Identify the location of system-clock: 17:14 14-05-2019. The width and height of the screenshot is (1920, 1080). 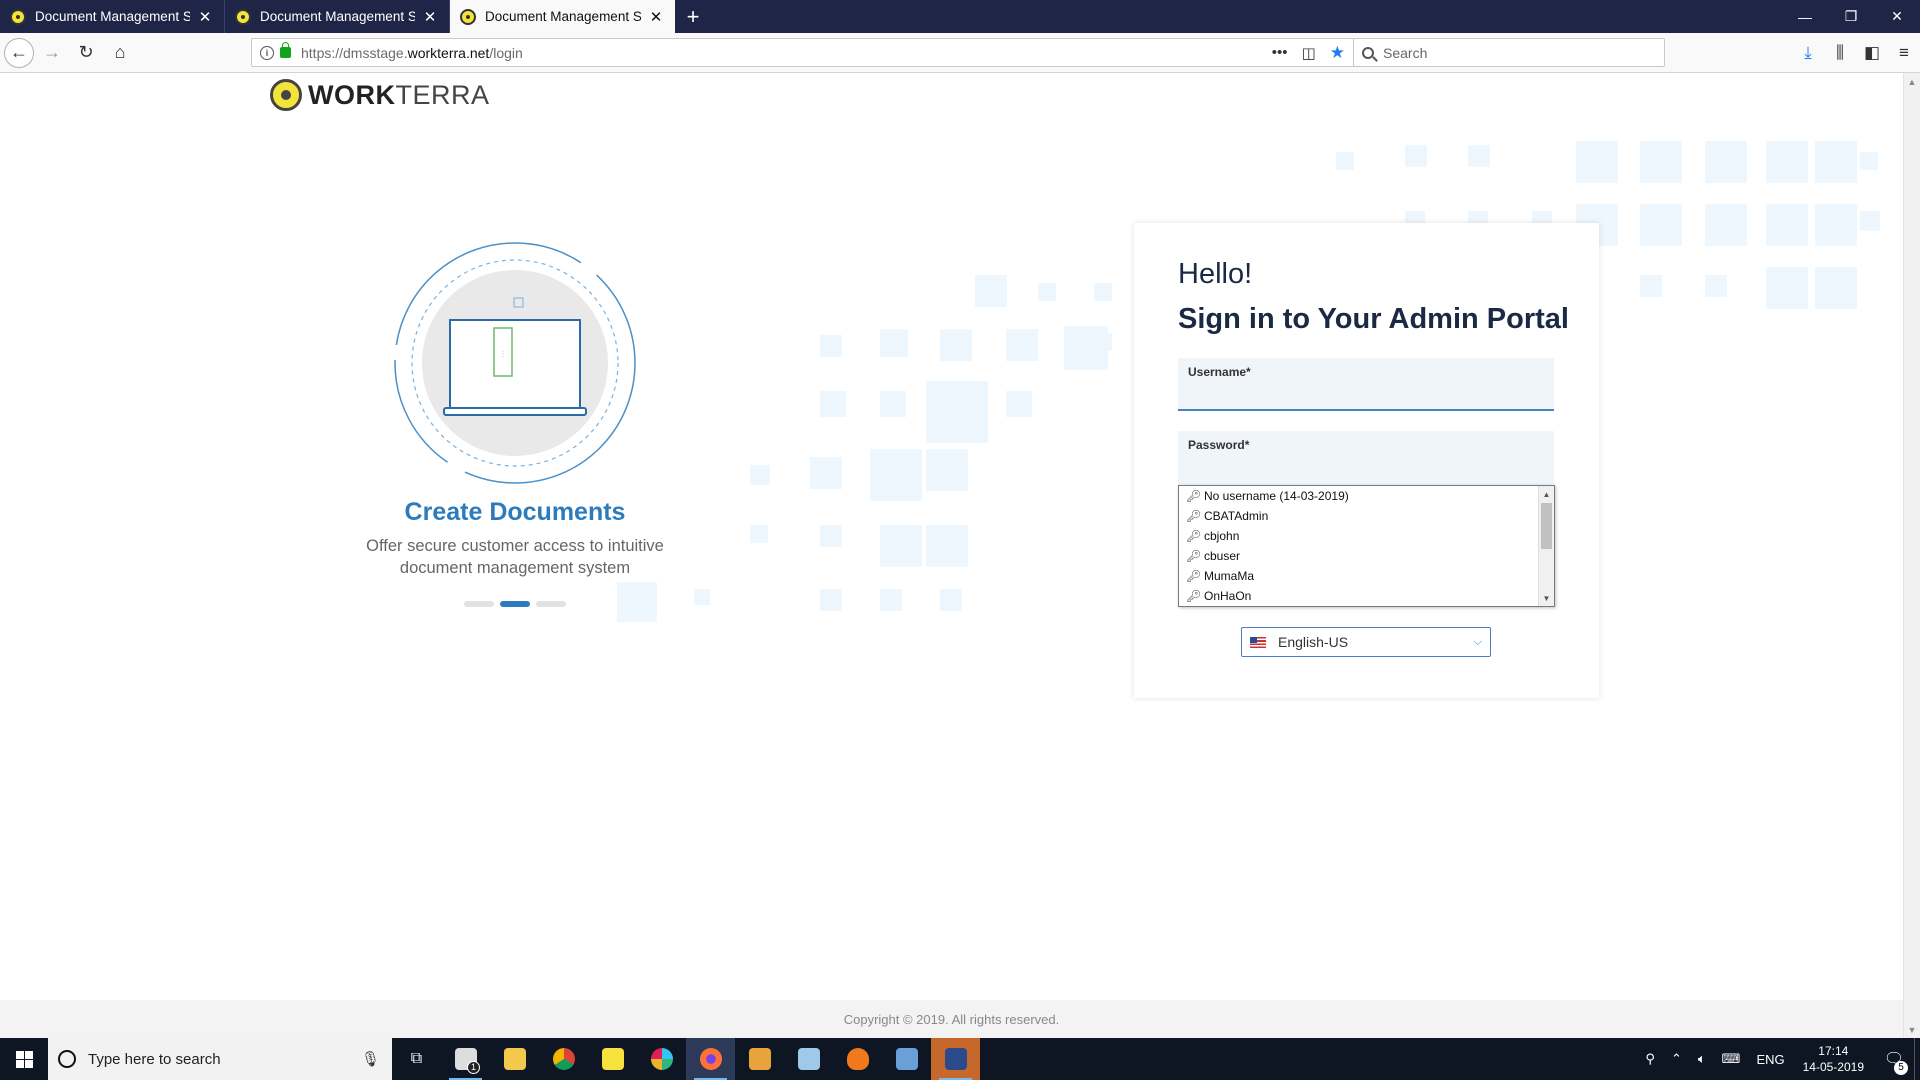
(1833, 1059).